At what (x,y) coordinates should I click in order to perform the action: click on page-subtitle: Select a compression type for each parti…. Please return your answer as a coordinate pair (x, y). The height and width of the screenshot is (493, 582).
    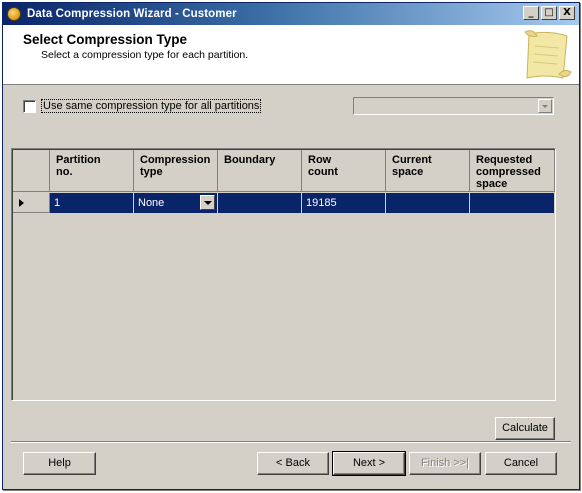
    Looking at the image, I should click on (145, 55).